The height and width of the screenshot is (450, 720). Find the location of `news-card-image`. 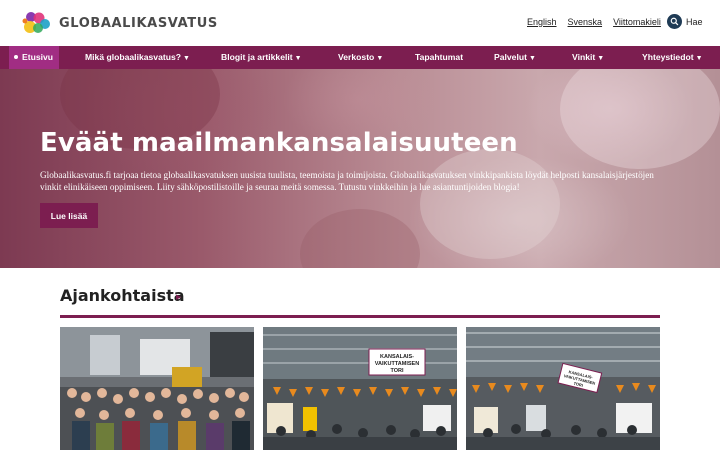

news-card-image is located at coordinates (157, 388).